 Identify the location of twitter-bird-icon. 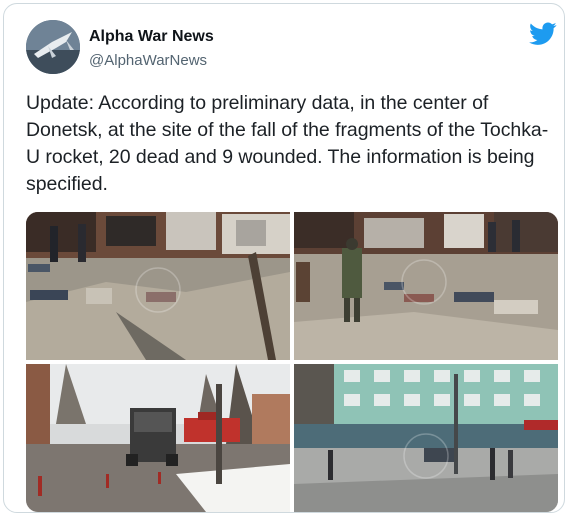
(543, 34).